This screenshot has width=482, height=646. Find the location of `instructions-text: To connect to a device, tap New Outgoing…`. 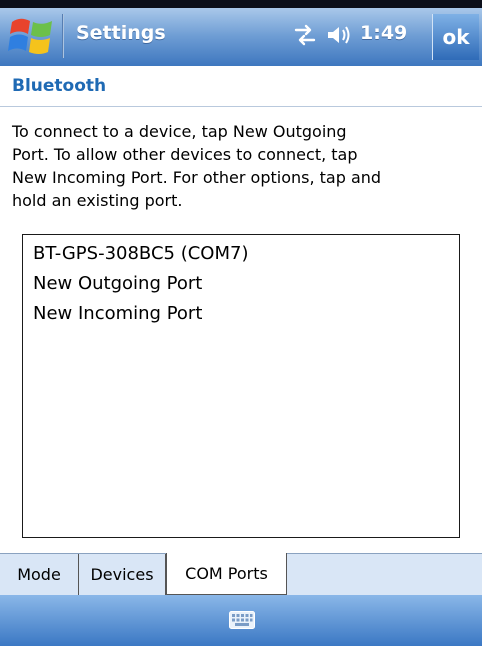

instructions-text: To connect to a device, tap New Outgoing… is located at coordinates (243, 166).